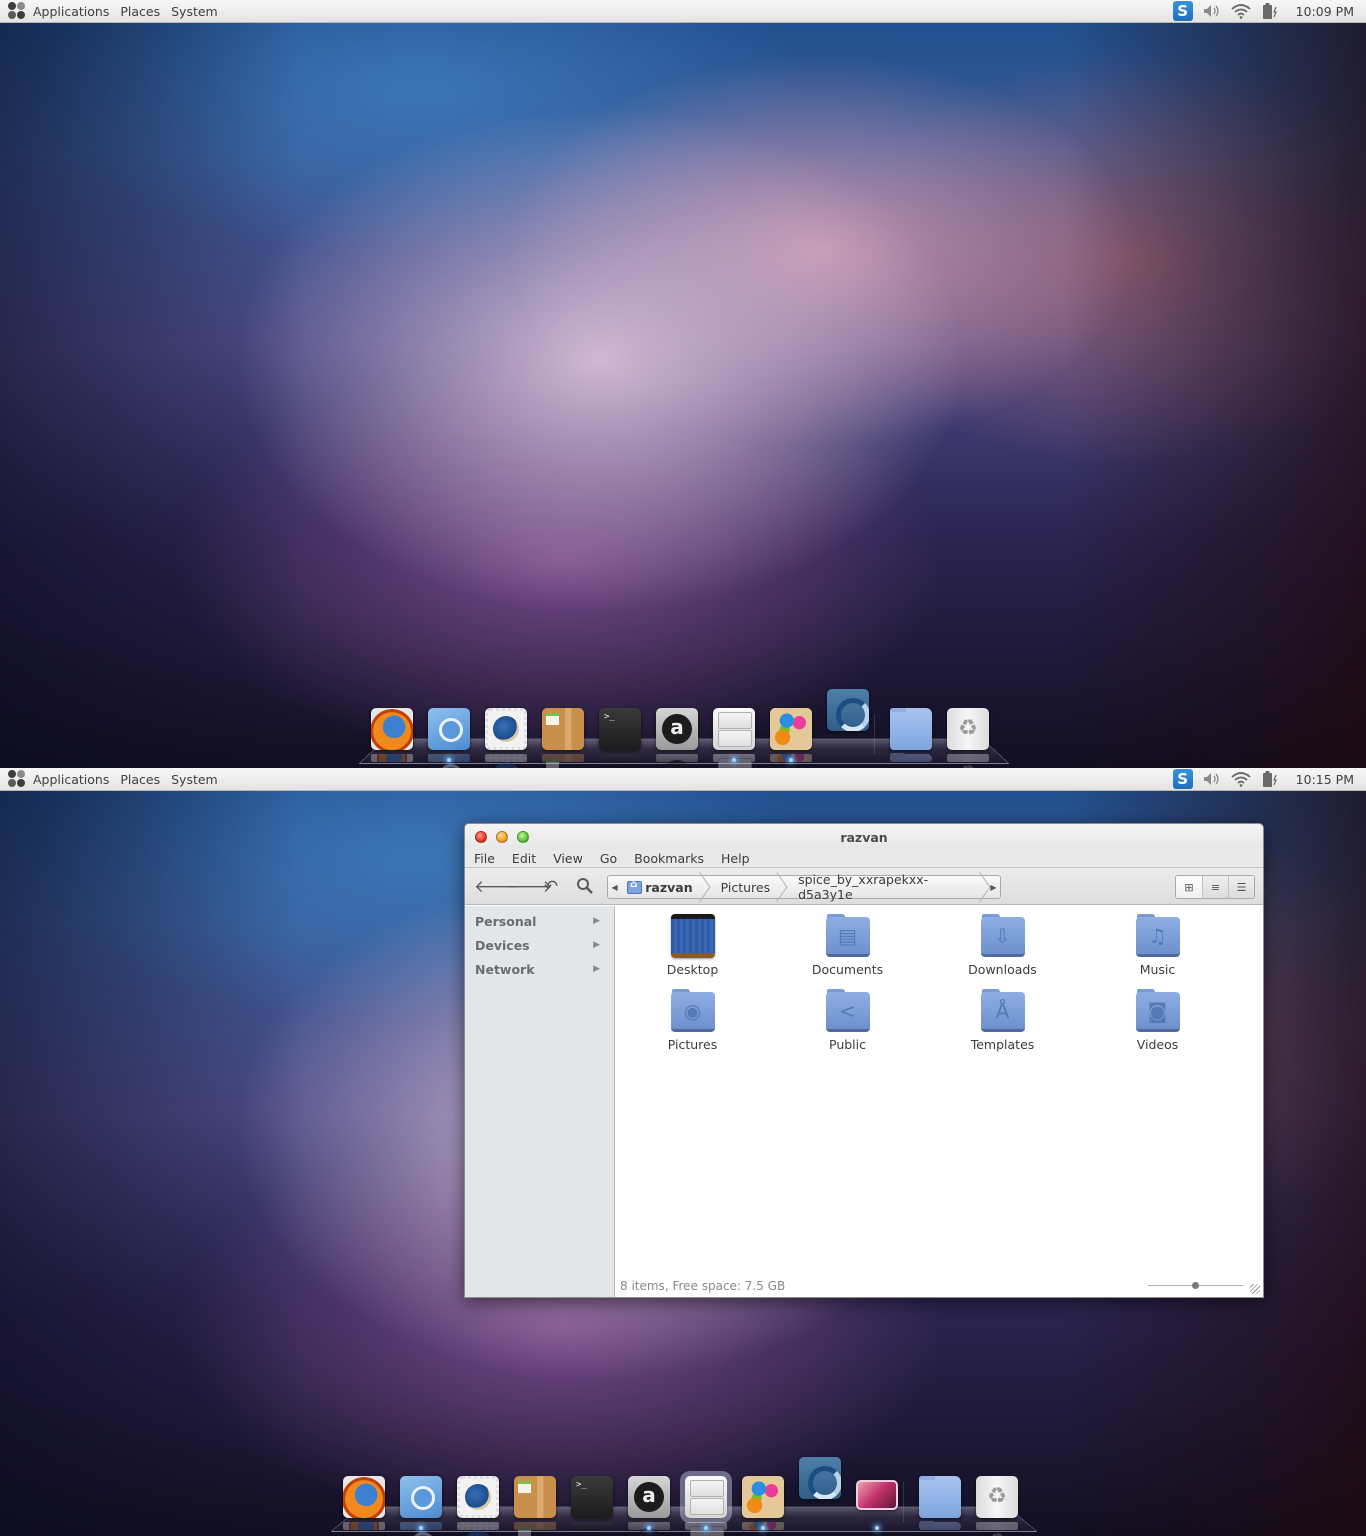  What do you see at coordinates (706, 1528) in the screenshot?
I see `running-indicator` at bounding box center [706, 1528].